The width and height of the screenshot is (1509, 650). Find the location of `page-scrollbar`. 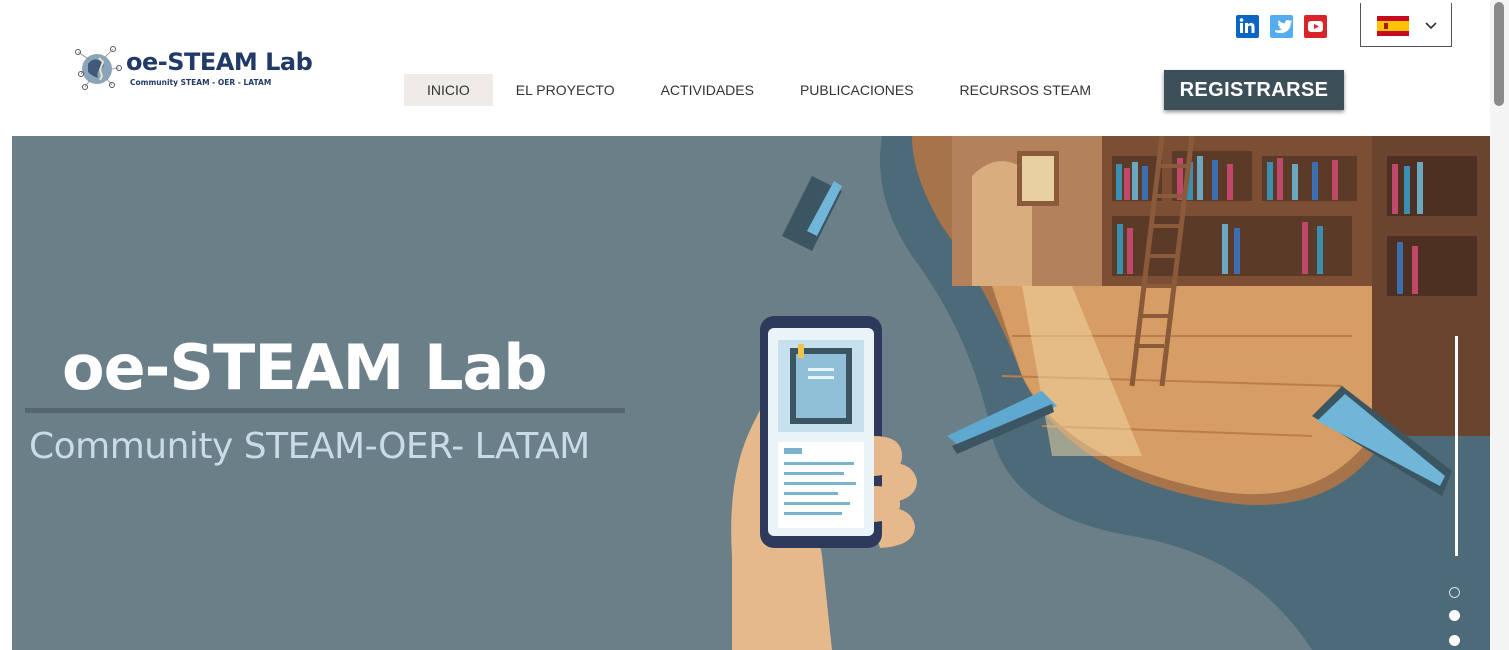

page-scrollbar is located at coordinates (1499, 325).